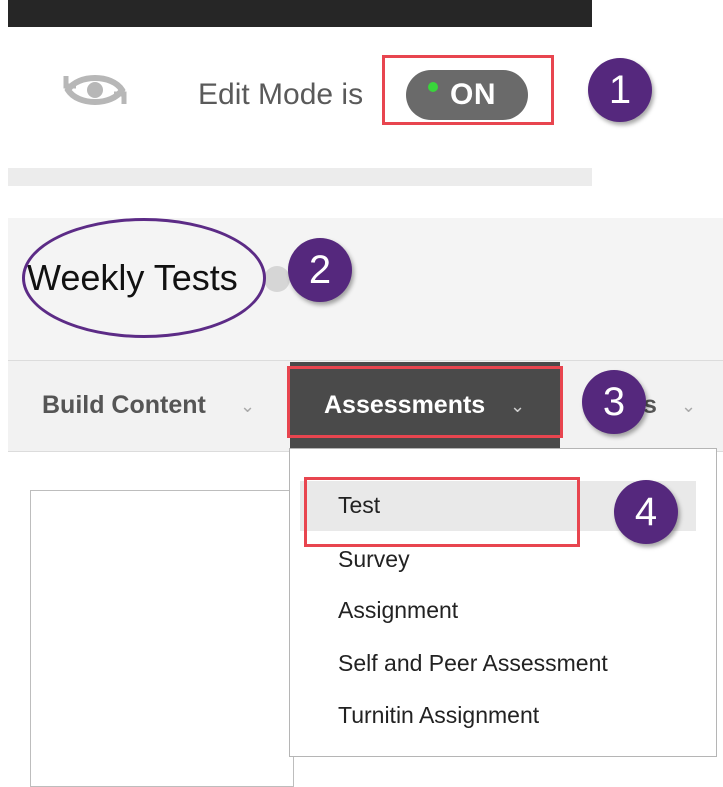 Image resolution: width=723 pixels, height=787 pixels. I want to click on annotation-box-test, so click(442, 512).